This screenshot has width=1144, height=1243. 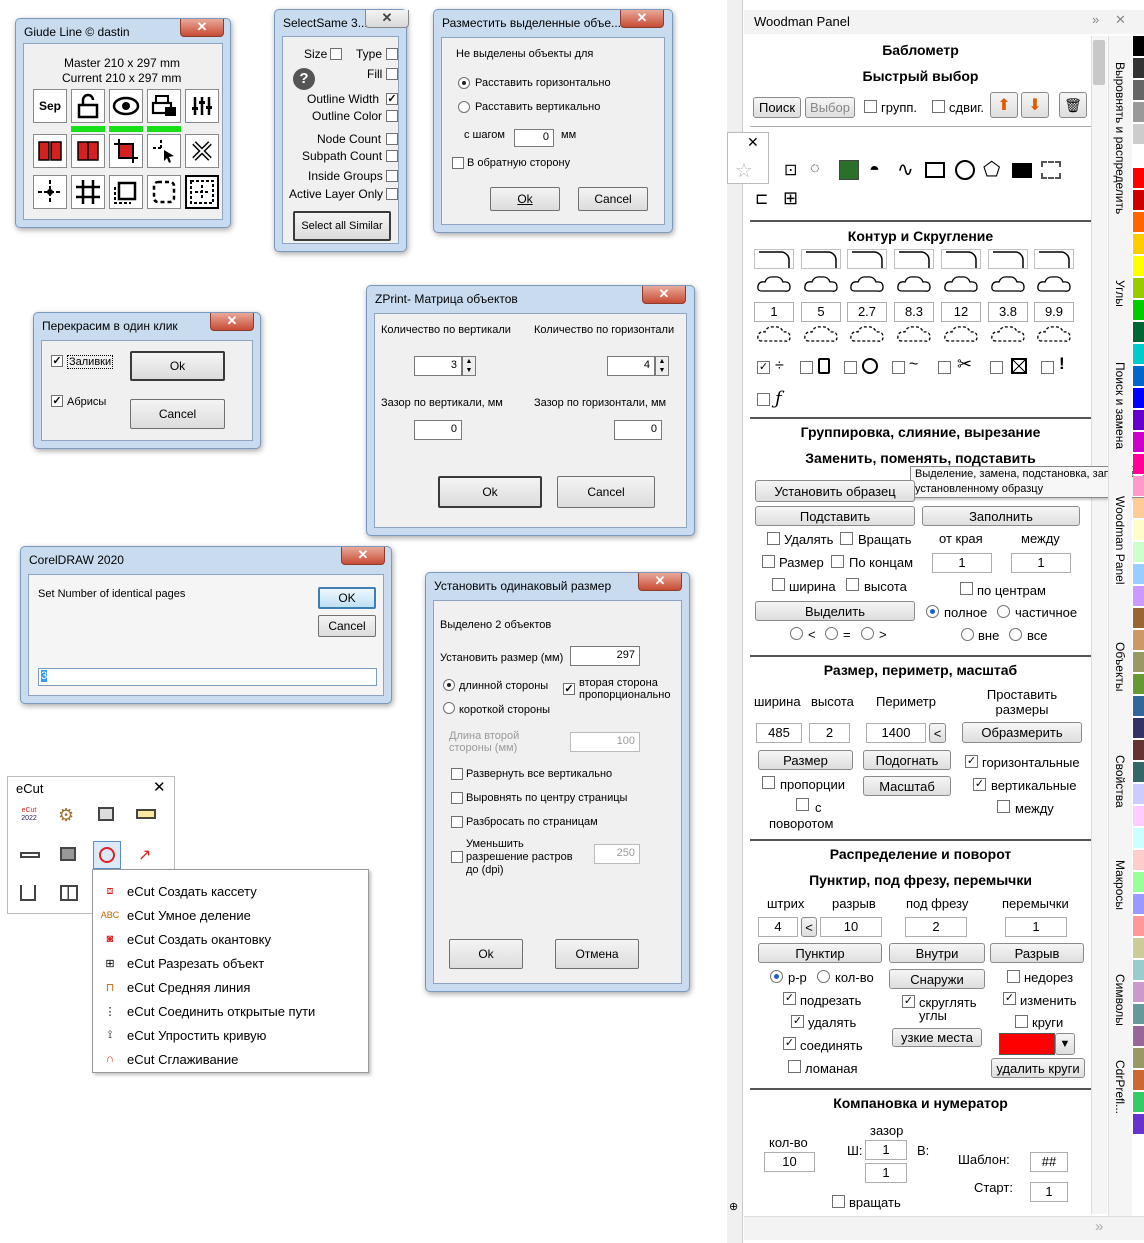 What do you see at coordinates (347, 626) in the screenshot?
I see `coreldraw-cancel-button: Cancel` at bounding box center [347, 626].